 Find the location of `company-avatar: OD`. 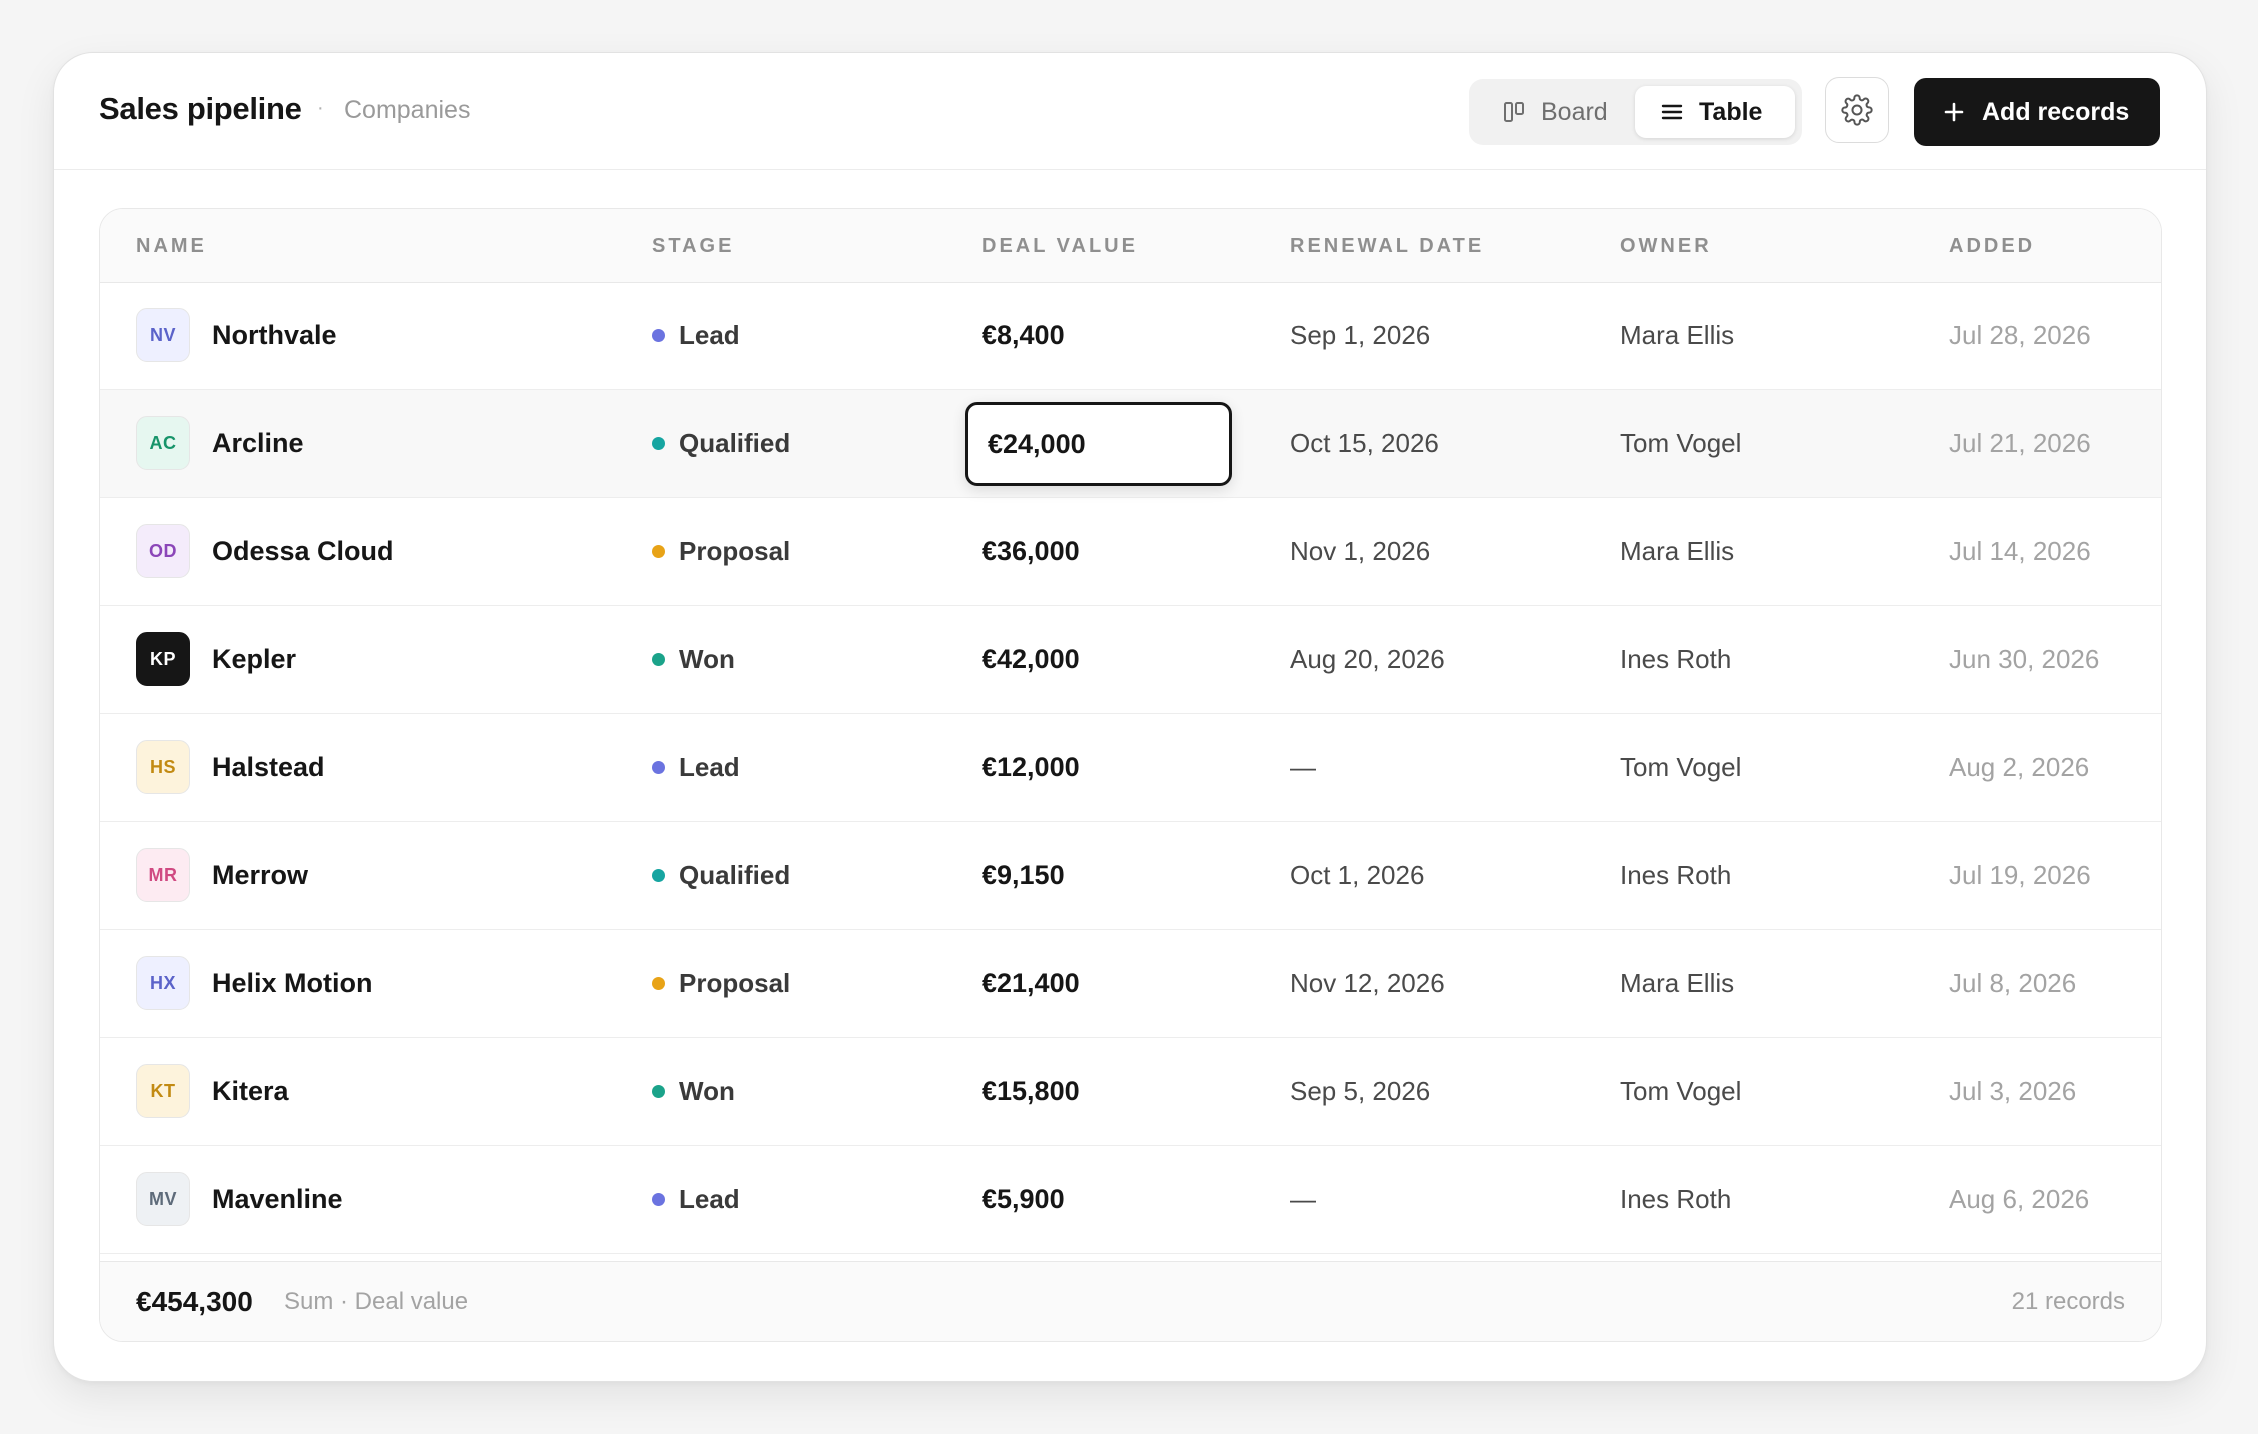

company-avatar: OD is located at coordinates (163, 551).